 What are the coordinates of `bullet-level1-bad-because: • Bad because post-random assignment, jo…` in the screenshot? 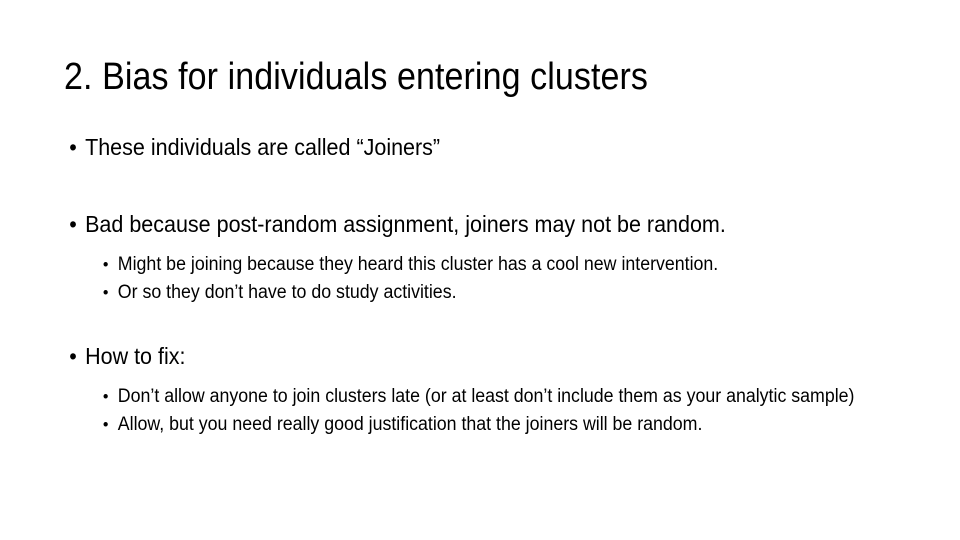 It's located at (449, 224).